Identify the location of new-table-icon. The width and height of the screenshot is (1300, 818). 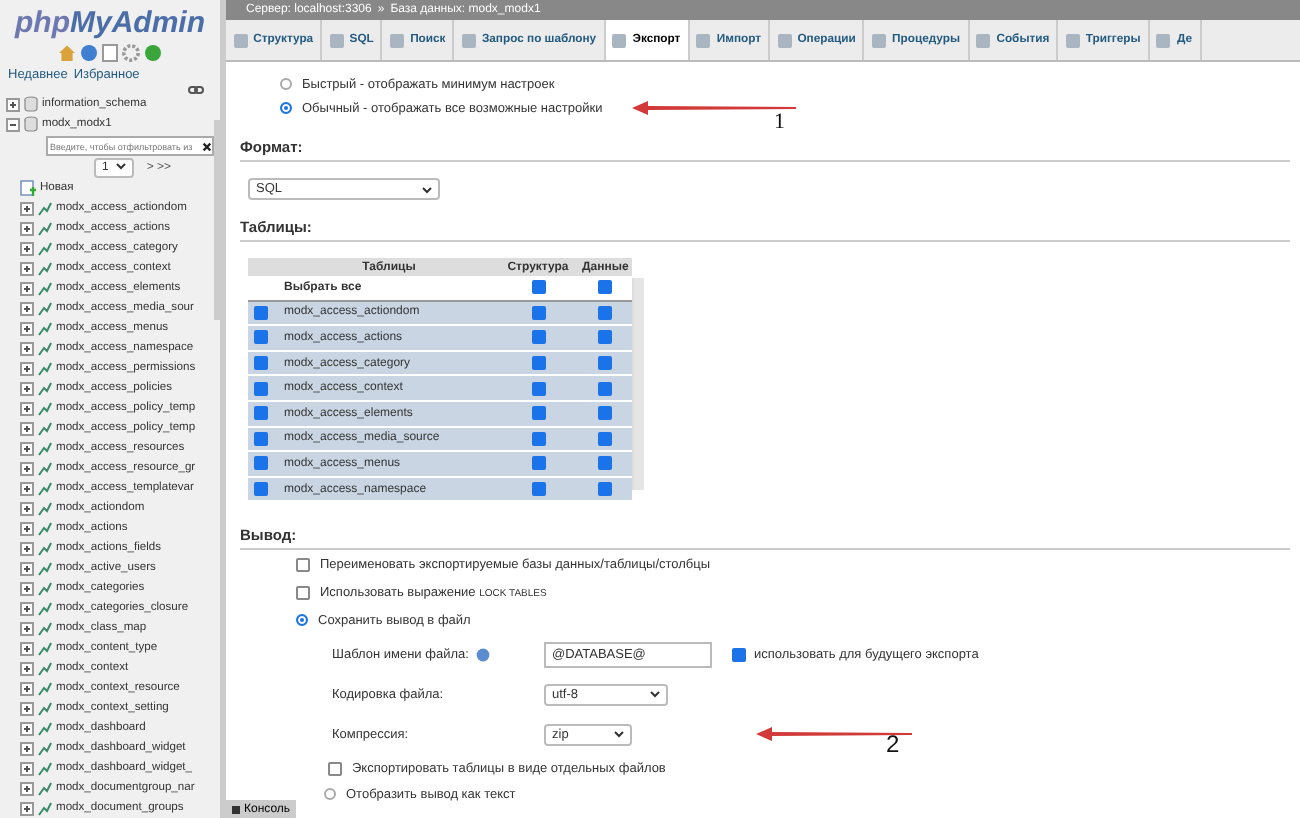
(28, 188).